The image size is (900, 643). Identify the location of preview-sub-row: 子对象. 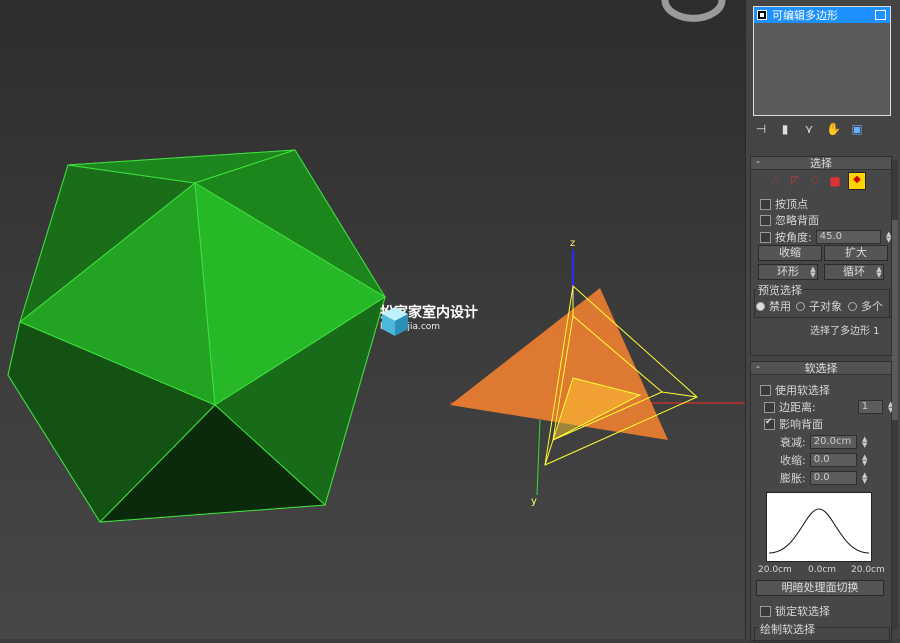
(819, 306).